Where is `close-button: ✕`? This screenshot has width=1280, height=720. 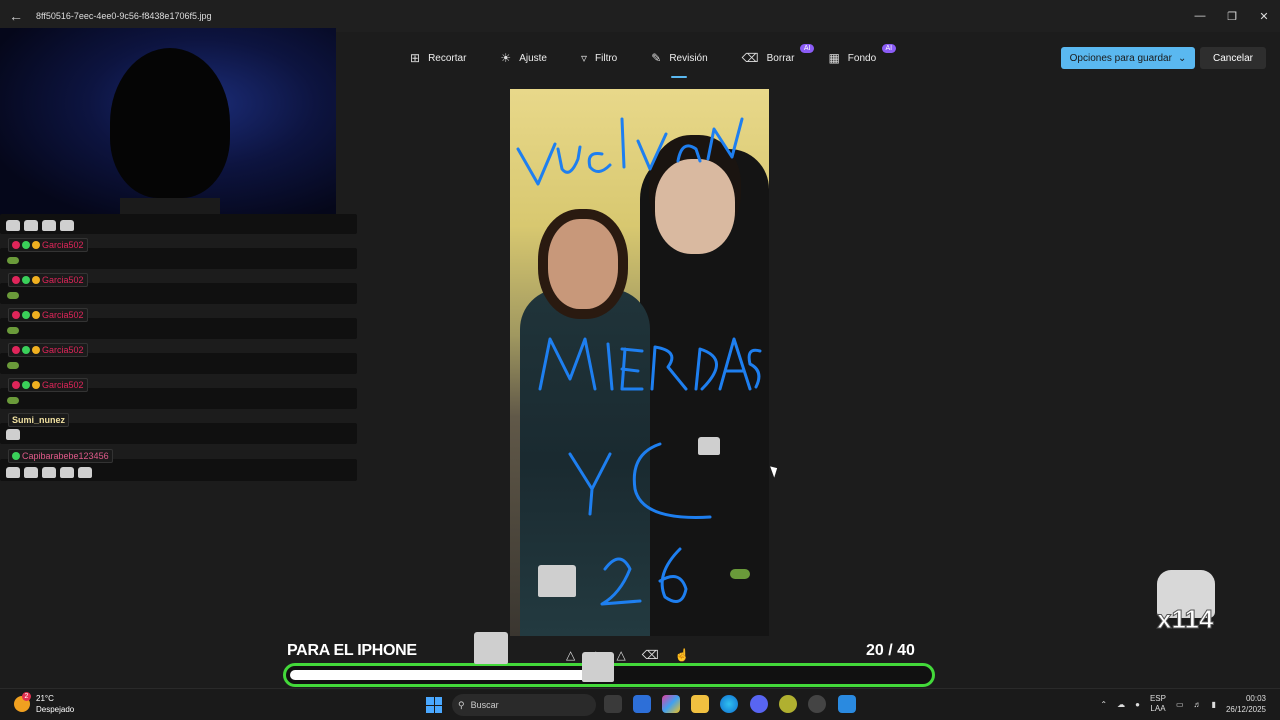 close-button: ✕ is located at coordinates (1264, 16).